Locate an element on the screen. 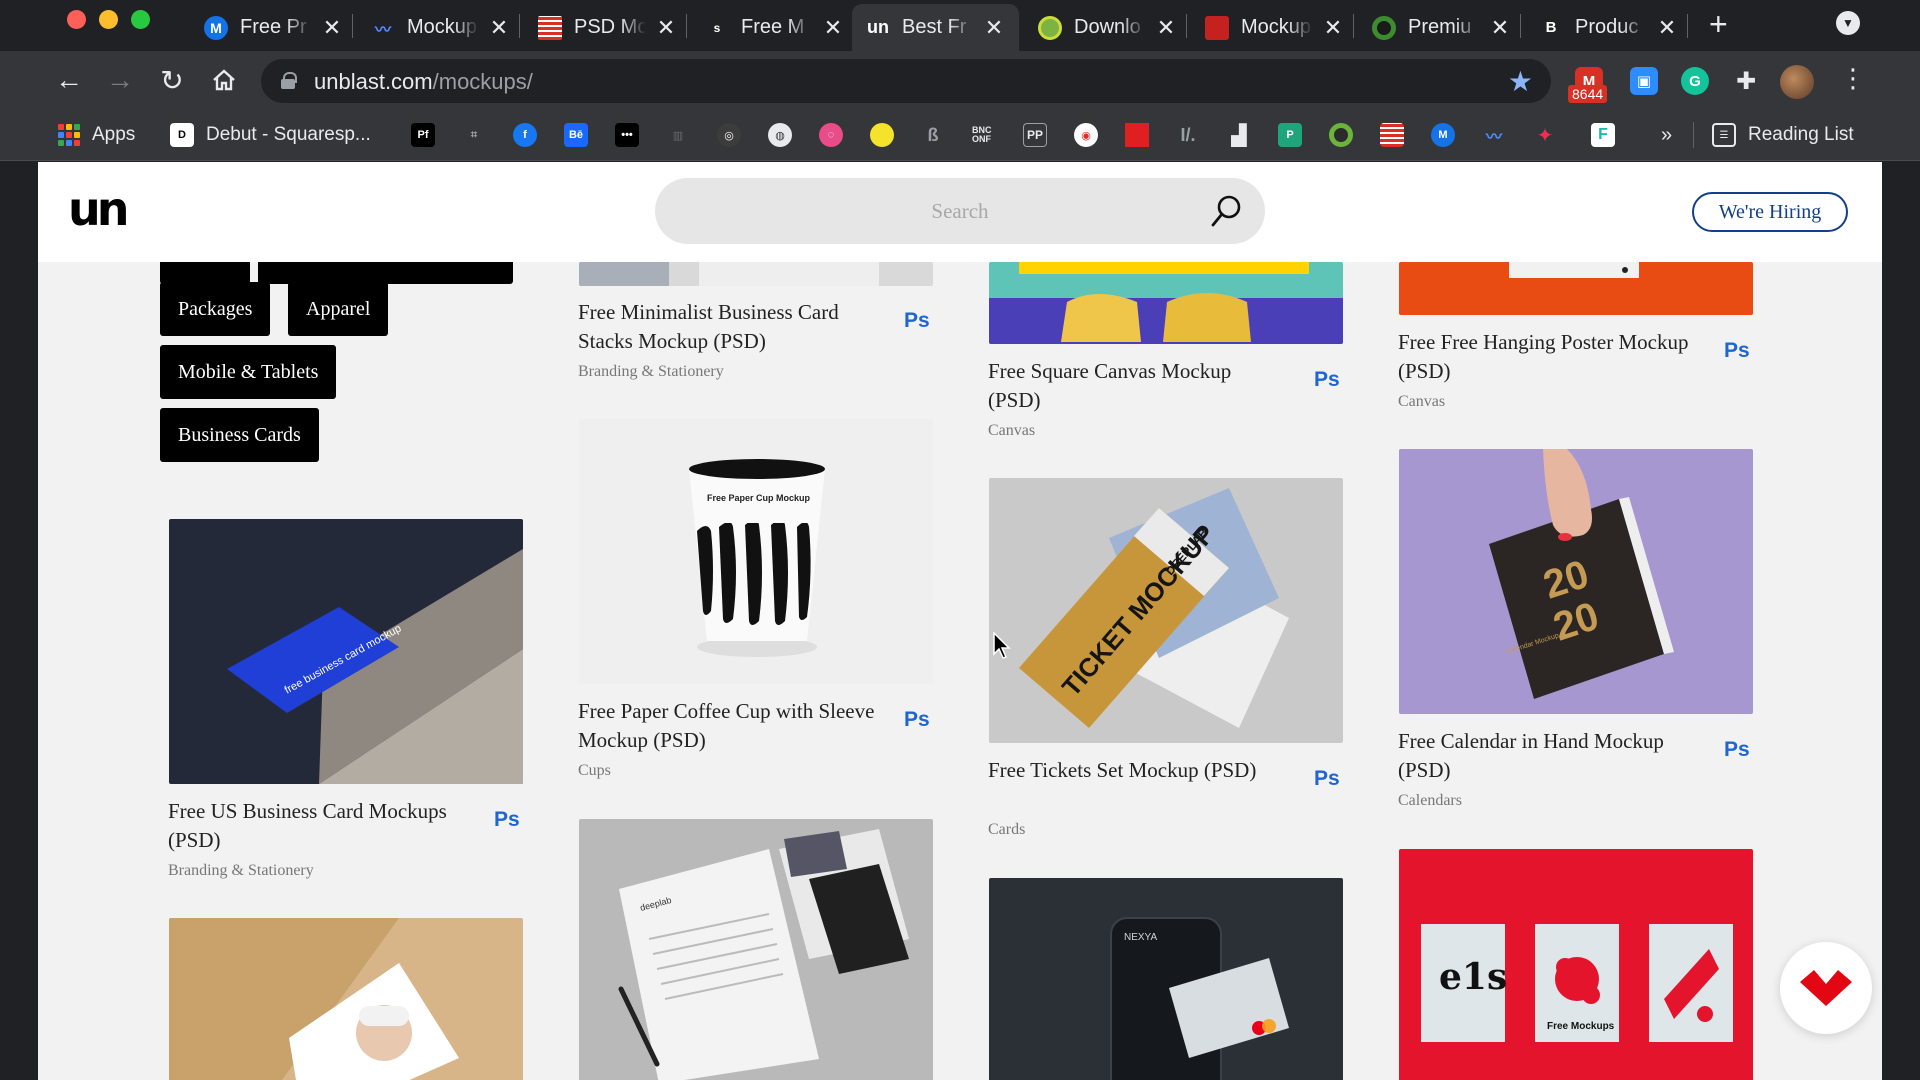 This screenshot has width=1920, height=1080. extensions-puzzle-icon: ✚ is located at coordinates (1746, 81).